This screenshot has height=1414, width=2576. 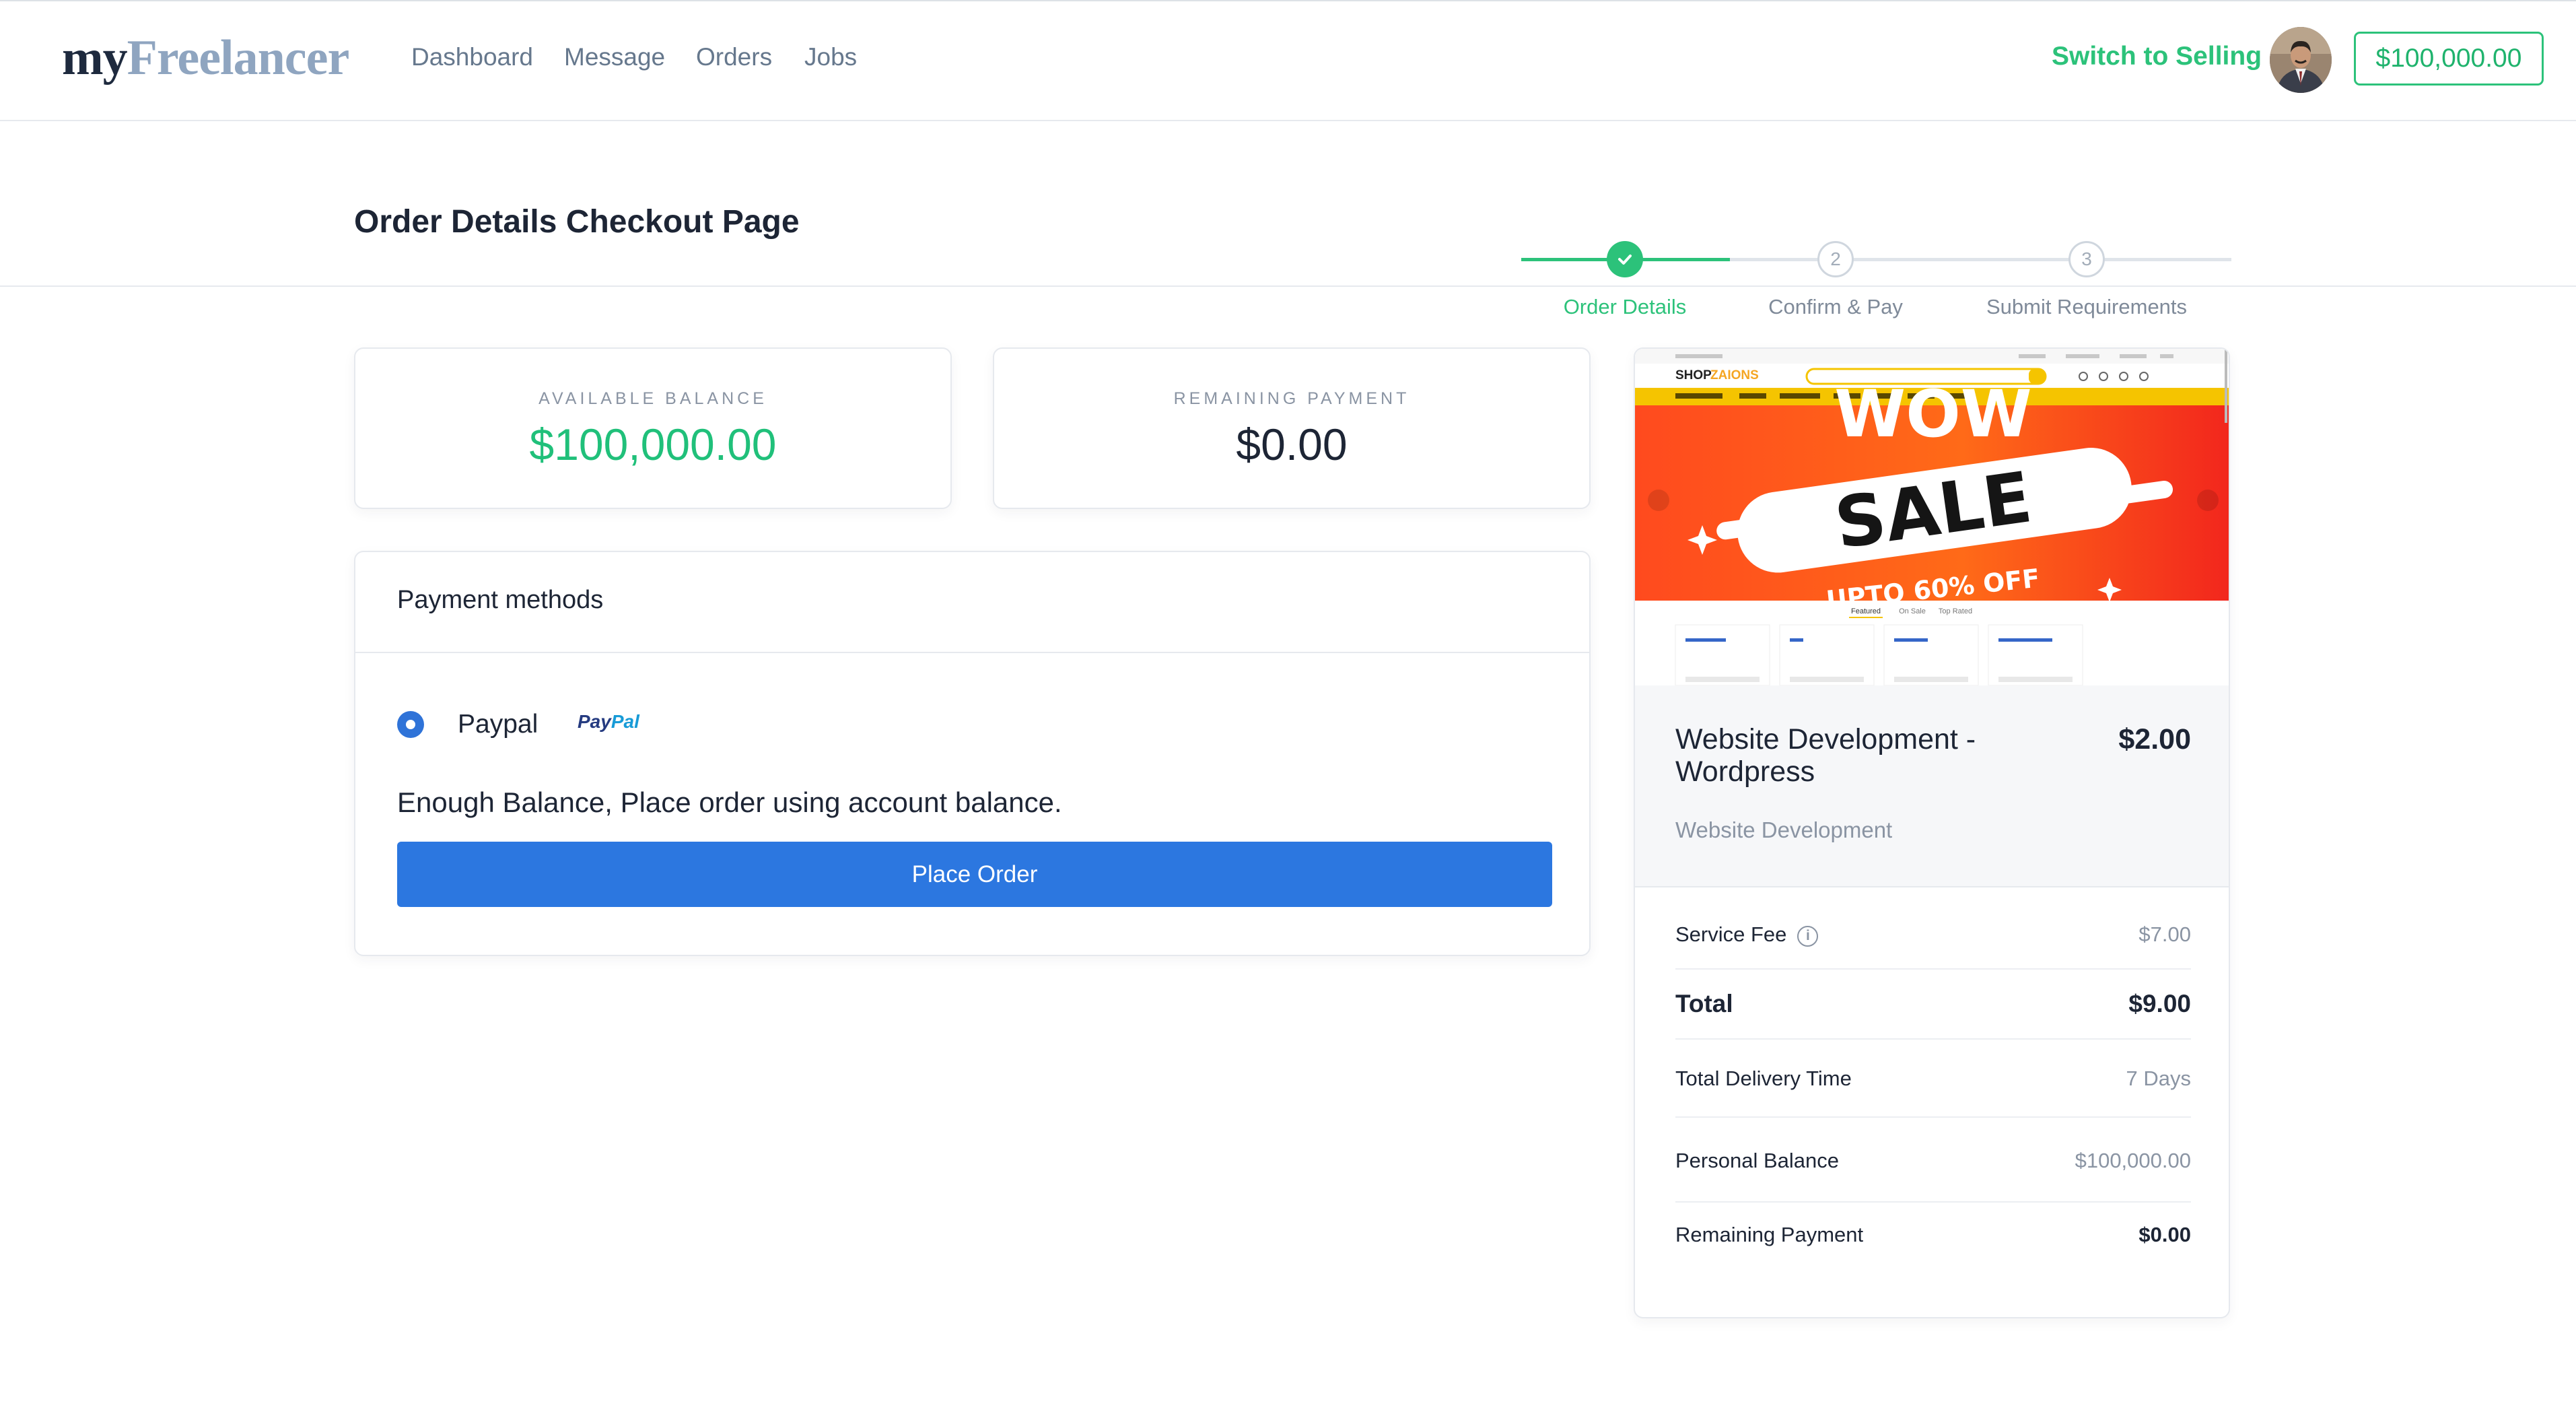 What do you see at coordinates (1625, 307) in the screenshot?
I see `step-1-label: Order Details` at bounding box center [1625, 307].